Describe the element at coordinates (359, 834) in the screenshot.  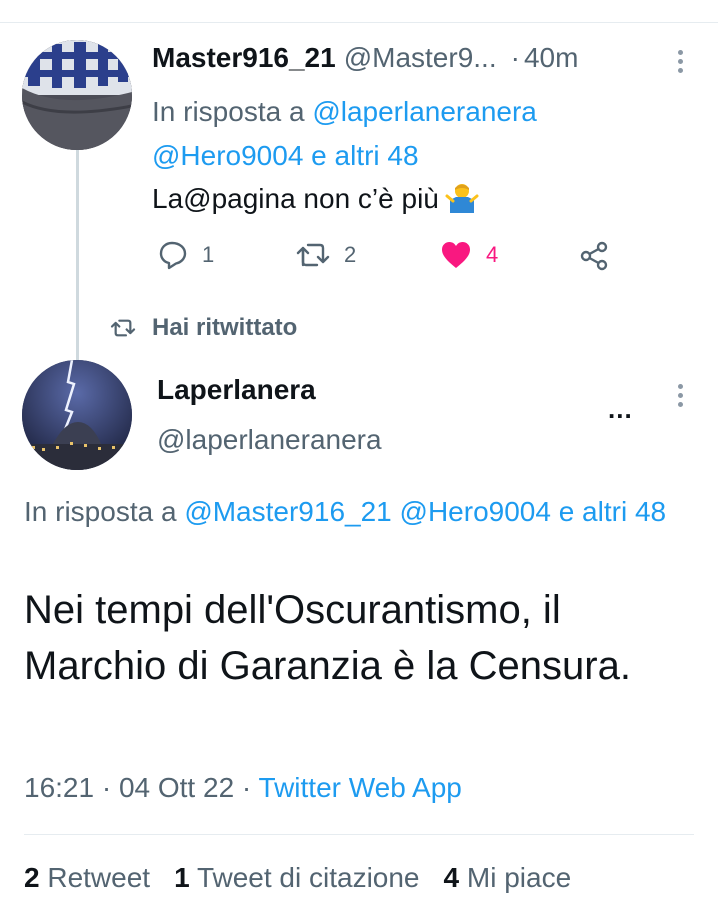
I see `stats-divider` at that location.